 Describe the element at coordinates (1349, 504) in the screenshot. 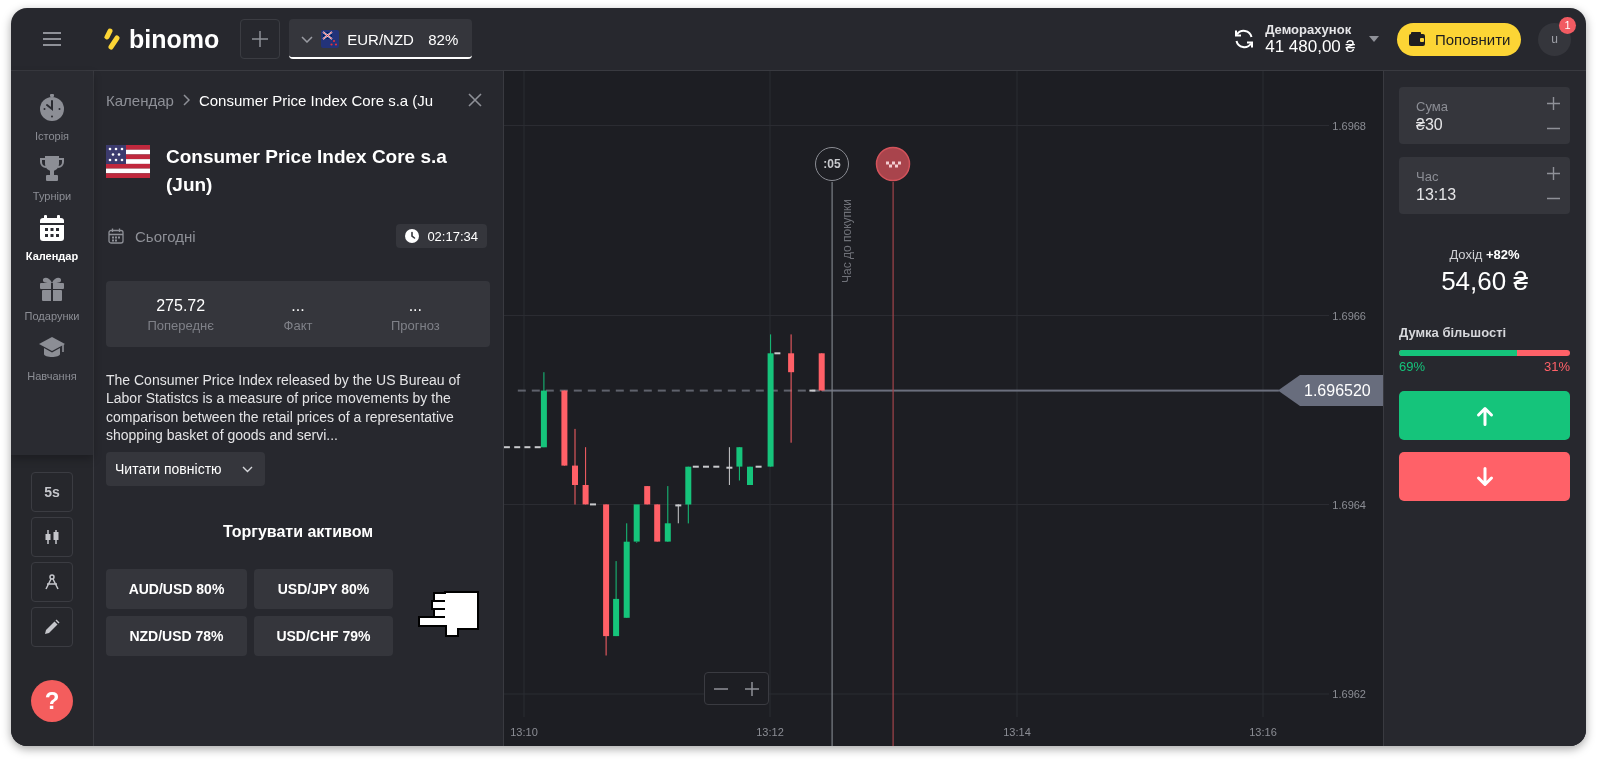

I see `price-axis-label: 1.6964` at that location.